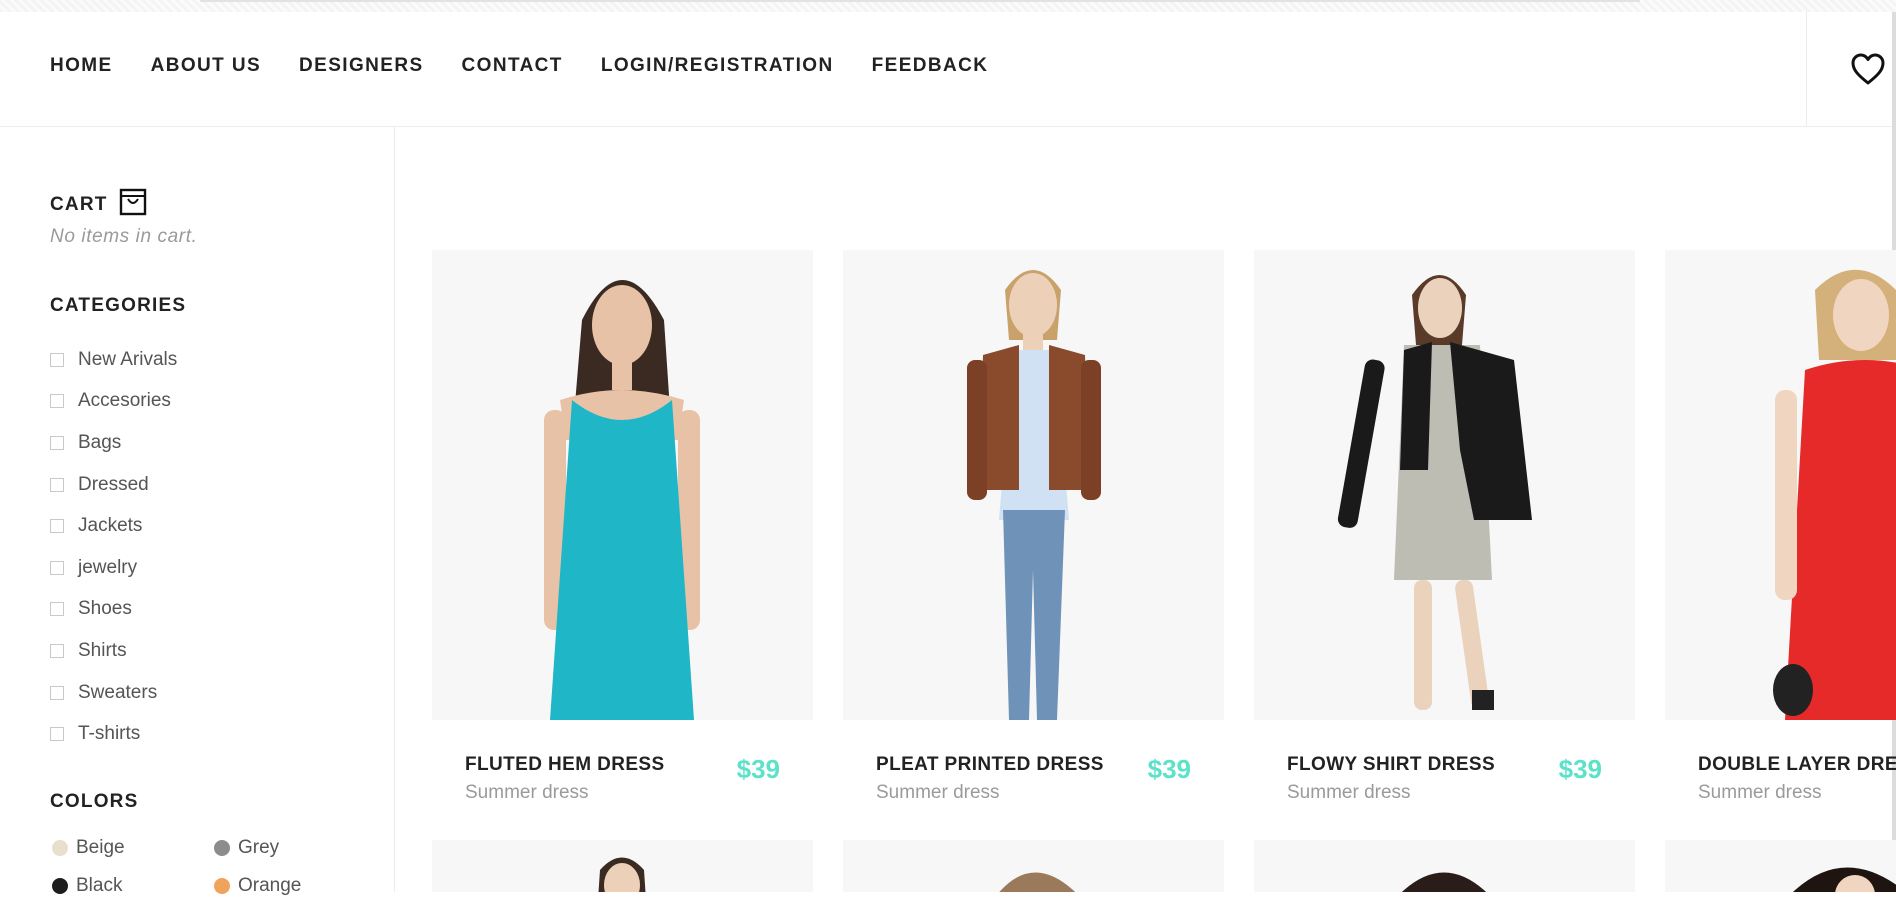  I want to click on category-item: Shoes, so click(113, 610).